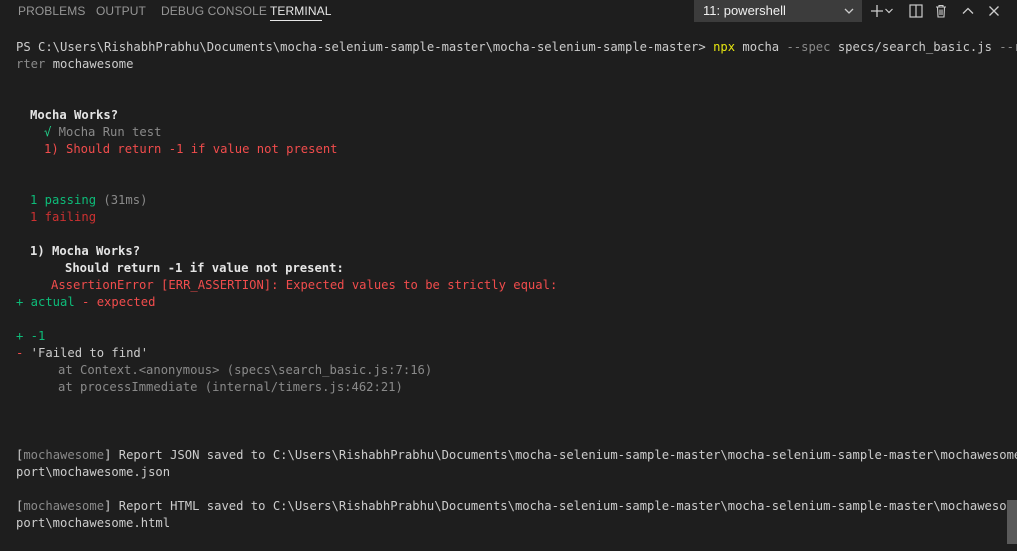  What do you see at coordinates (191, 149) in the screenshot?
I see `failed-test: 1) Should return -1 if value not present` at bounding box center [191, 149].